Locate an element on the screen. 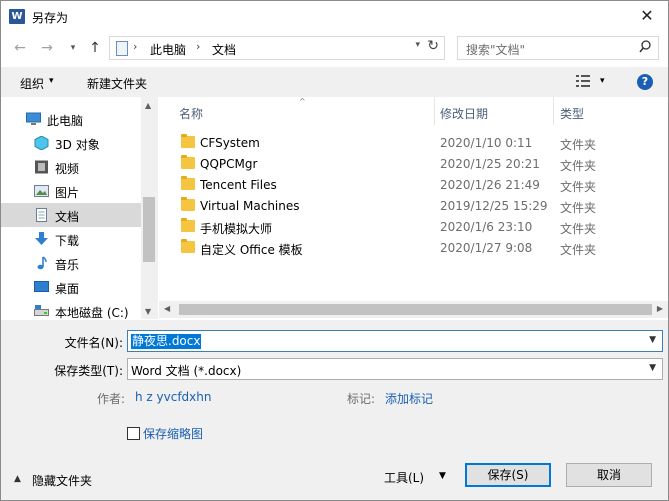  recent-locations-button: ▾ is located at coordinates (73, 48).